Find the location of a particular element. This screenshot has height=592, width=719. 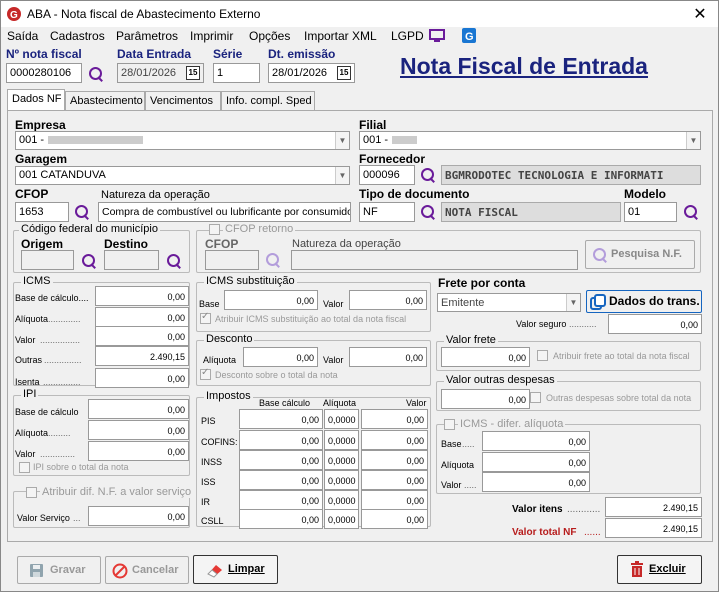

icms-base-field: 0,00 is located at coordinates (142, 296).